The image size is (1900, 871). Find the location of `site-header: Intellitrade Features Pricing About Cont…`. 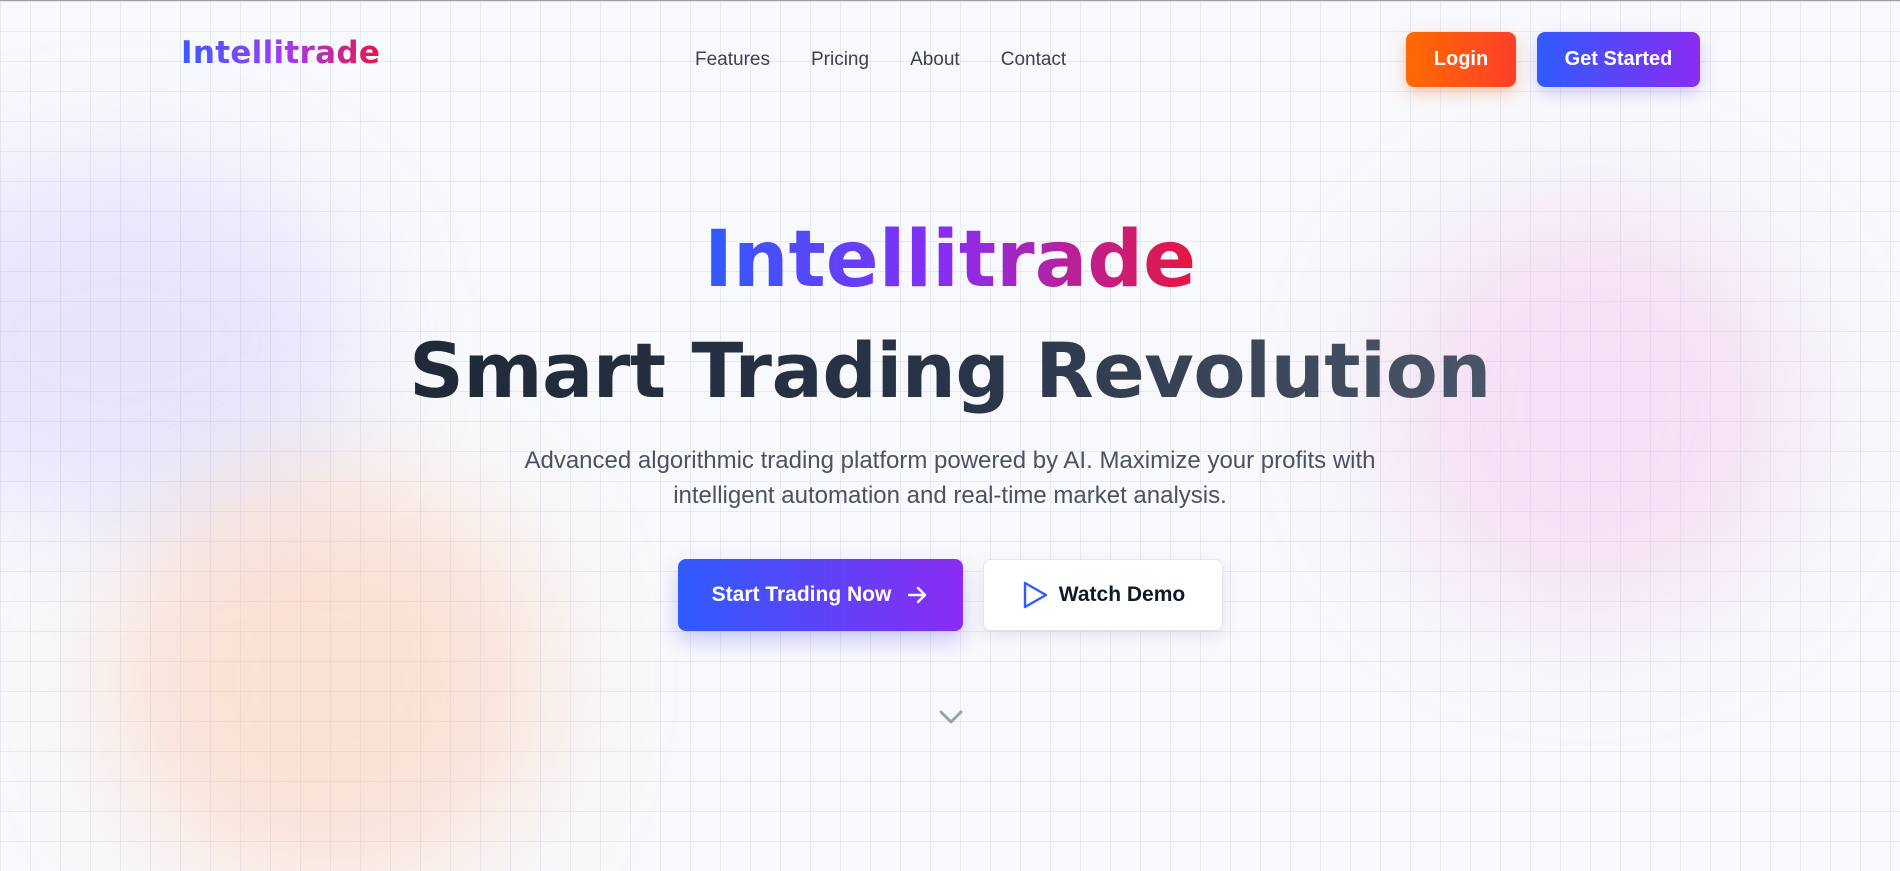

site-header: Intellitrade Features Pricing About Cont… is located at coordinates (950, 60).